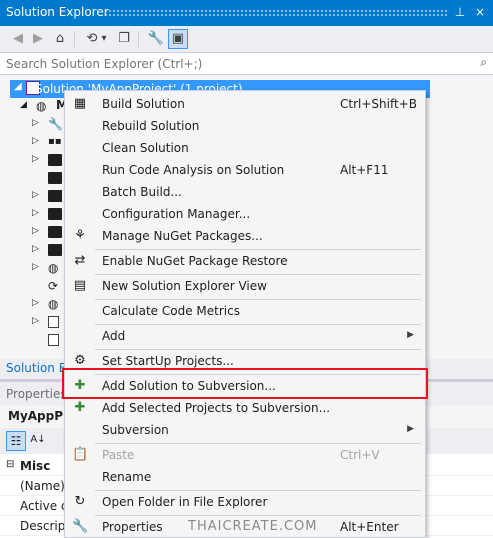  What do you see at coordinates (55, 141) in the screenshot?
I see `references-icon: ▪▪` at bounding box center [55, 141].